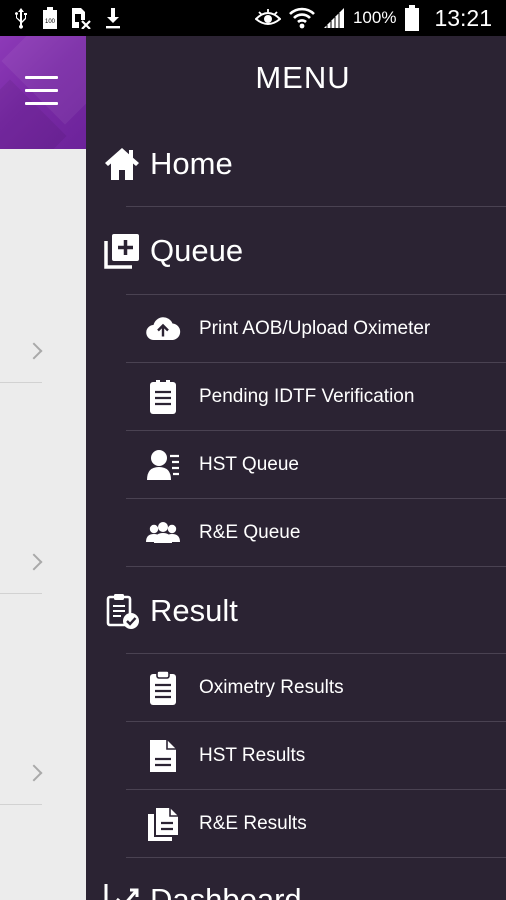 The image size is (506, 900). What do you see at coordinates (412, 18) in the screenshot?
I see `battery-icon` at bounding box center [412, 18].